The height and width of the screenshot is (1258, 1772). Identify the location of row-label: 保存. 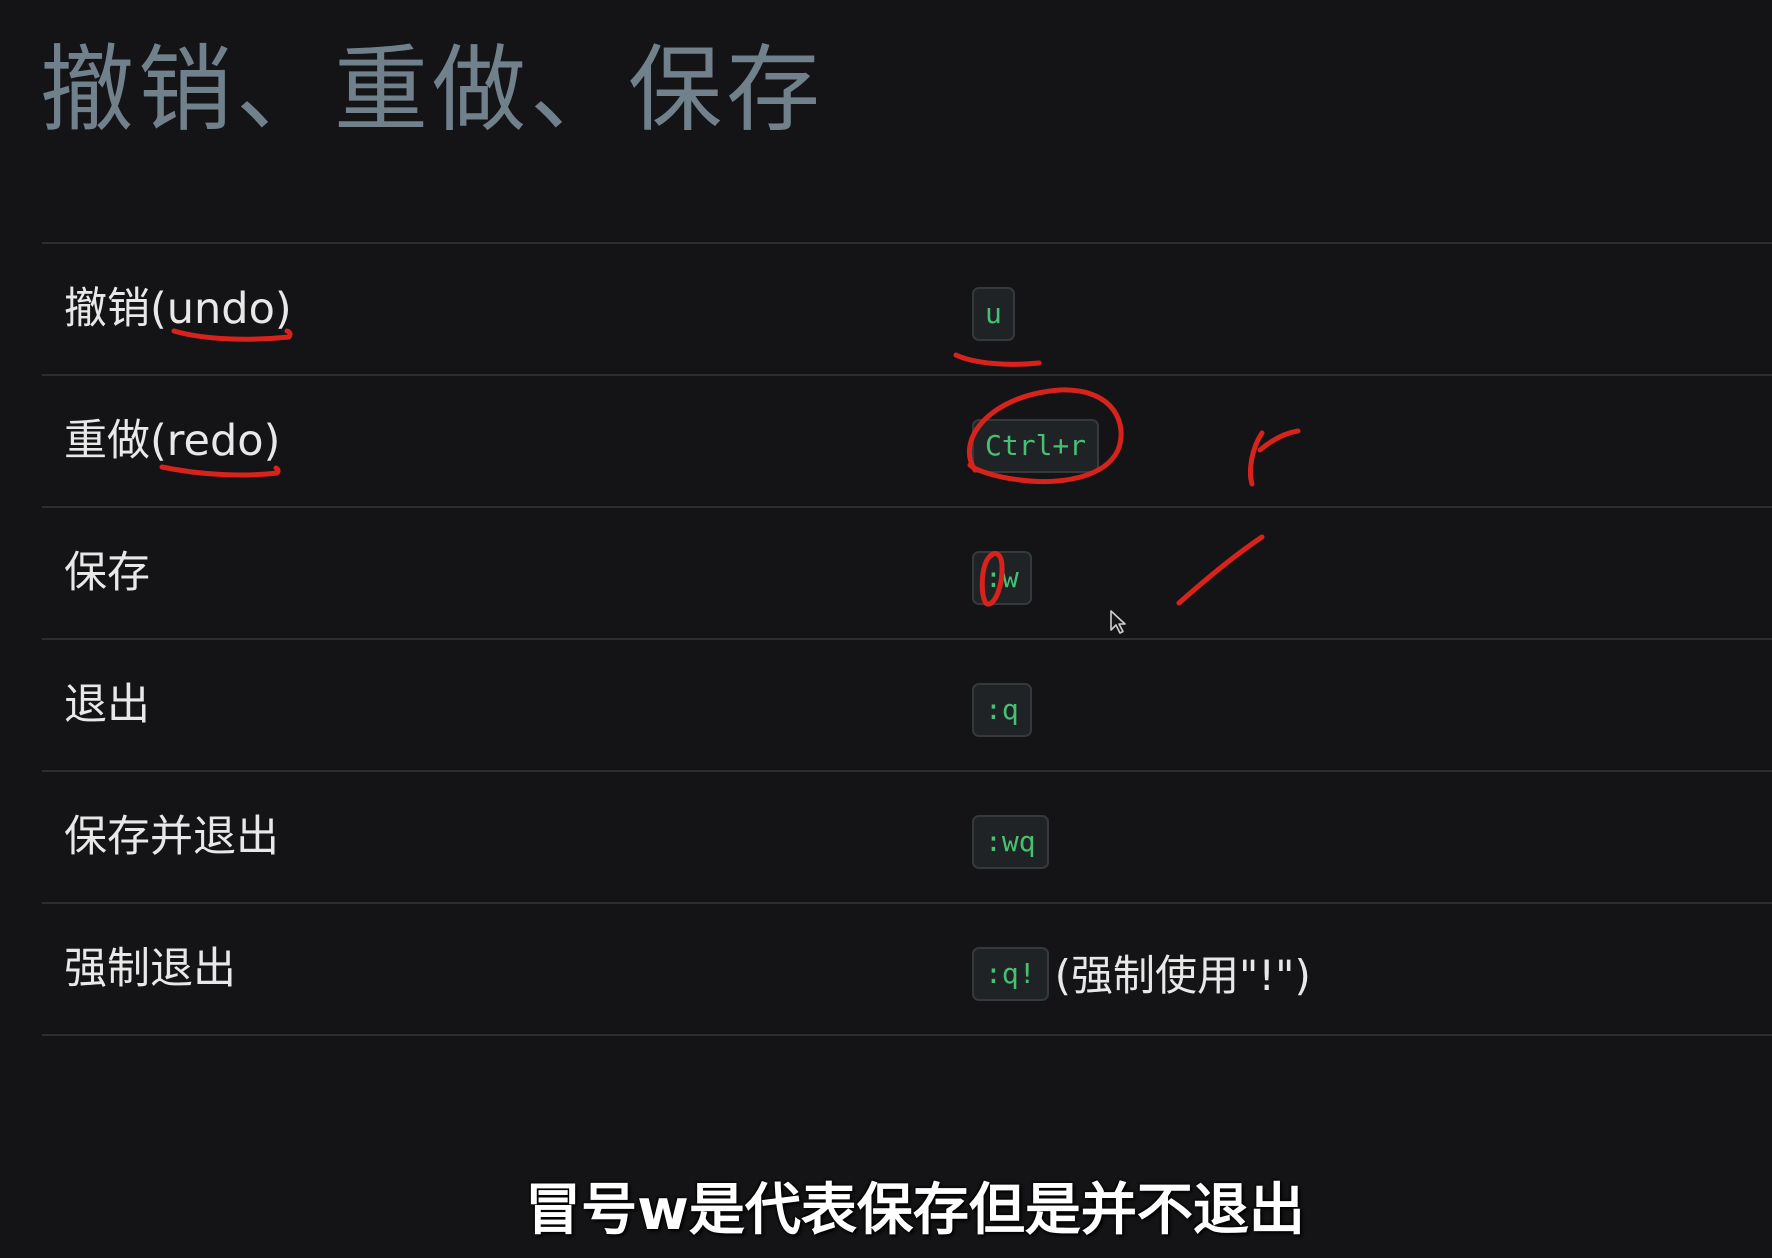
(107, 573).